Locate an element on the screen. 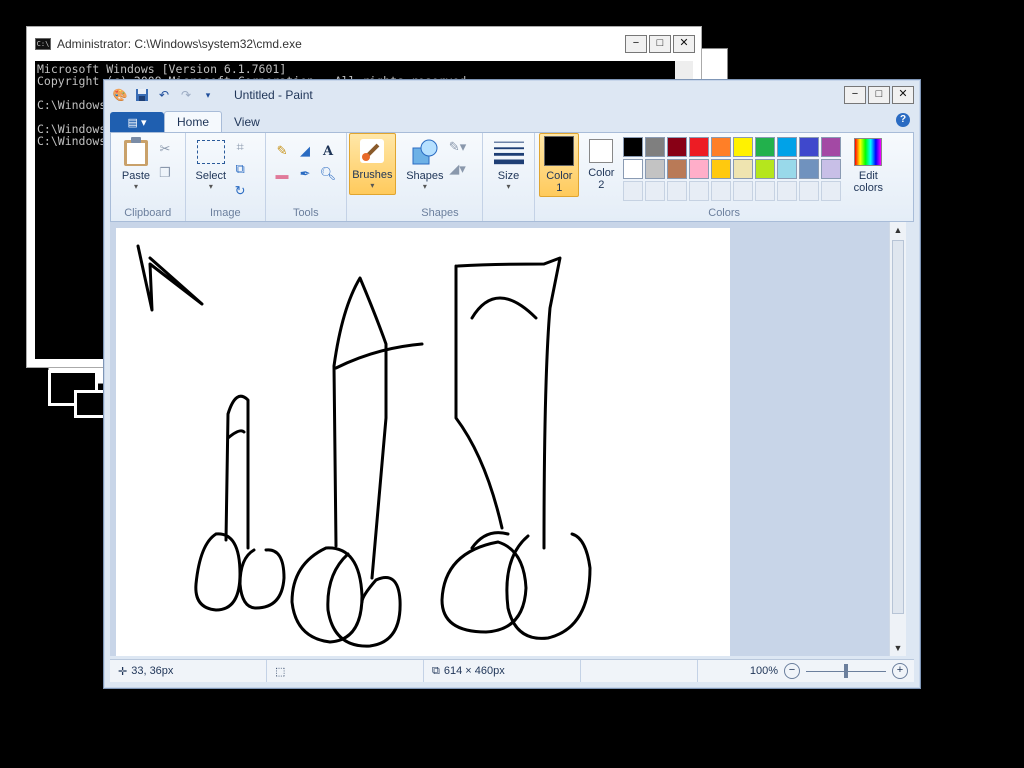 The image size is (1024, 768). customize-qat-icon: ▾ is located at coordinates (208, 95).